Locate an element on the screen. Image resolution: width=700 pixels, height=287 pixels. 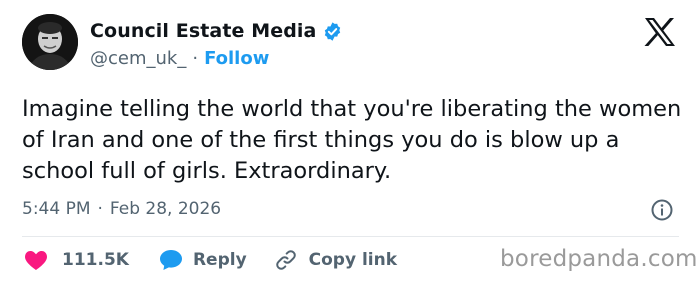
author-name: Council Estate Media is located at coordinates (203, 31).